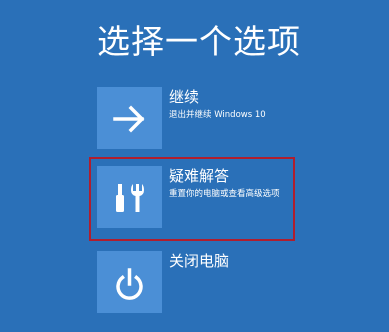  What do you see at coordinates (184, 97) in the screenshot?
I see `continue-label: 继续` at bounding box center [184, 97].